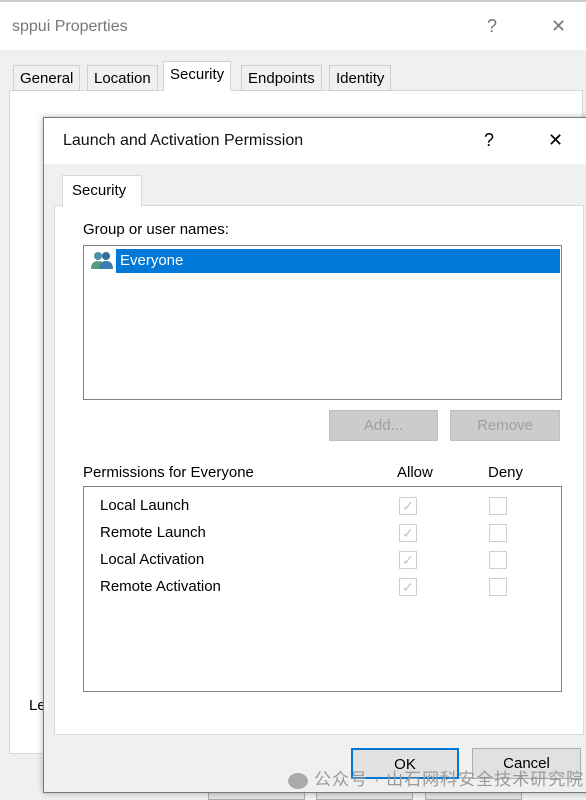 The width and height of the screenshot is (586, 800). Describe the element at coordinates (449, 779) in the screenshot. I see `watermark-text: 公众号 · 山石网科安全技术研究院` at that location.